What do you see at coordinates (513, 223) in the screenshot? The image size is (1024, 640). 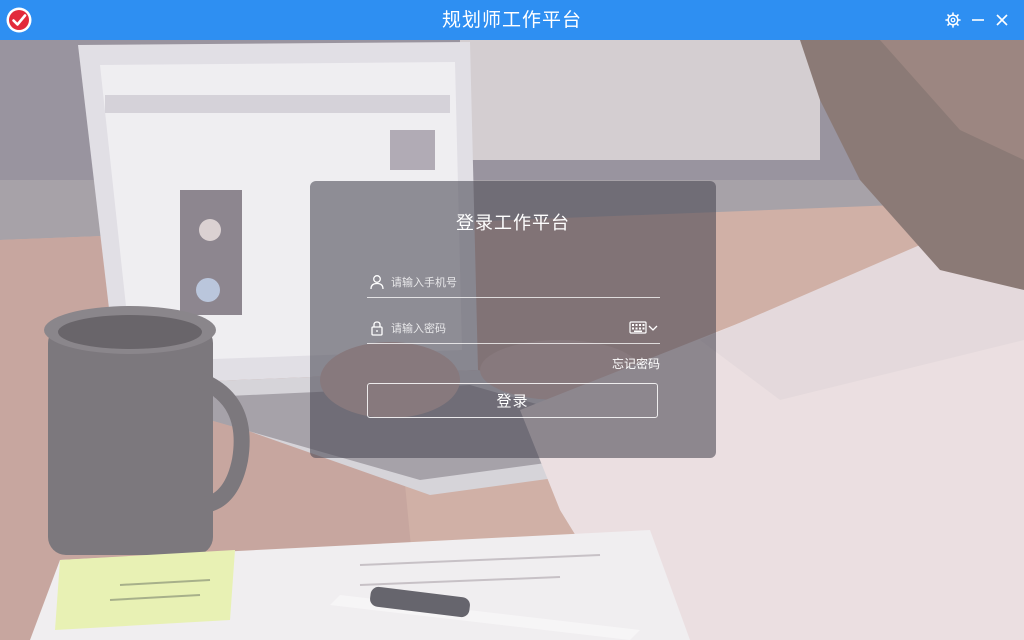 I see `login-title: 登录工作平台` at bounding box center [513, 223].